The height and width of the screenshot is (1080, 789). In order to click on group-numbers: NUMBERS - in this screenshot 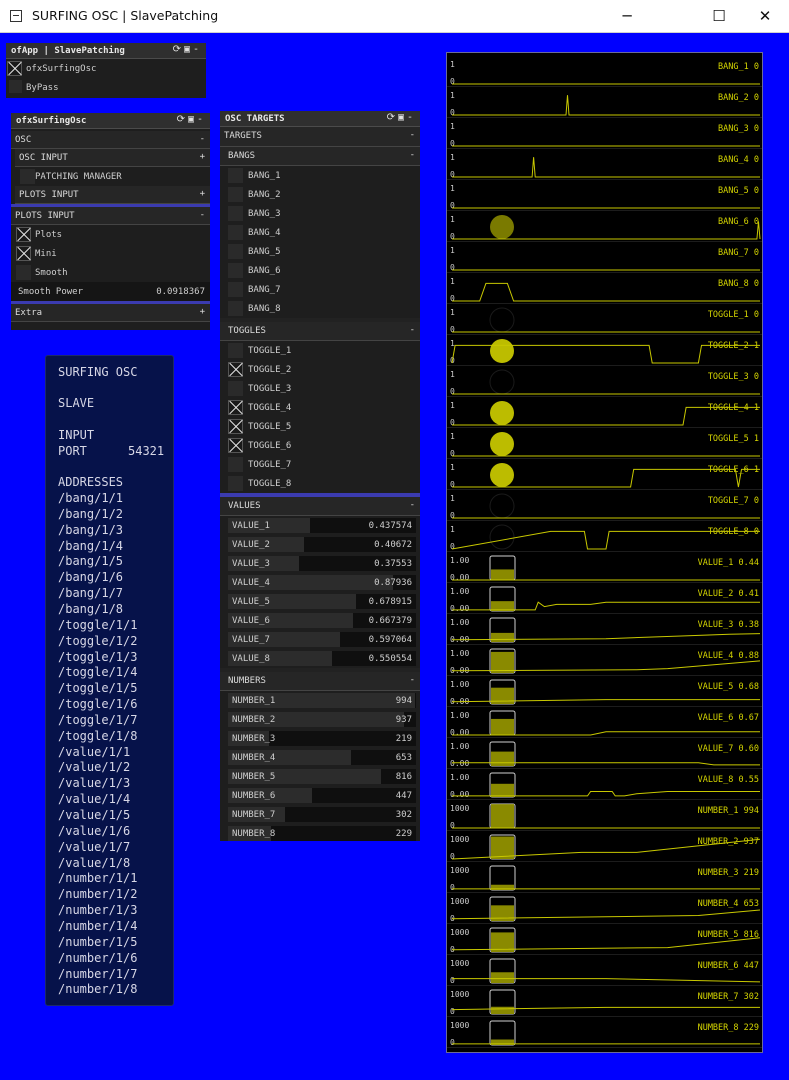, I will do `click(320, 681)`.